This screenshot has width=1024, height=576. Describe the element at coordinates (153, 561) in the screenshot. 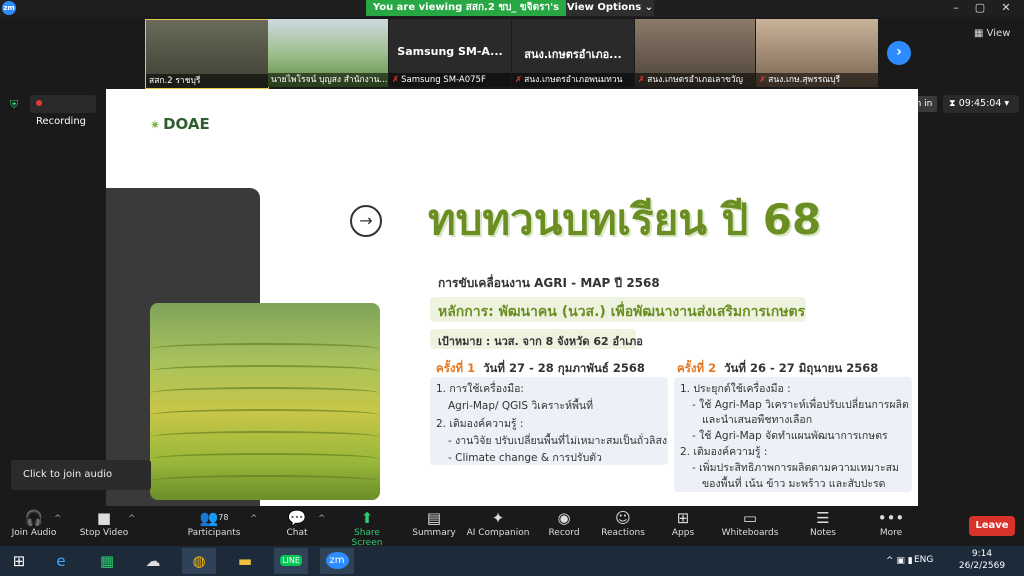

I see `cloud-icon: ☁` at that location.